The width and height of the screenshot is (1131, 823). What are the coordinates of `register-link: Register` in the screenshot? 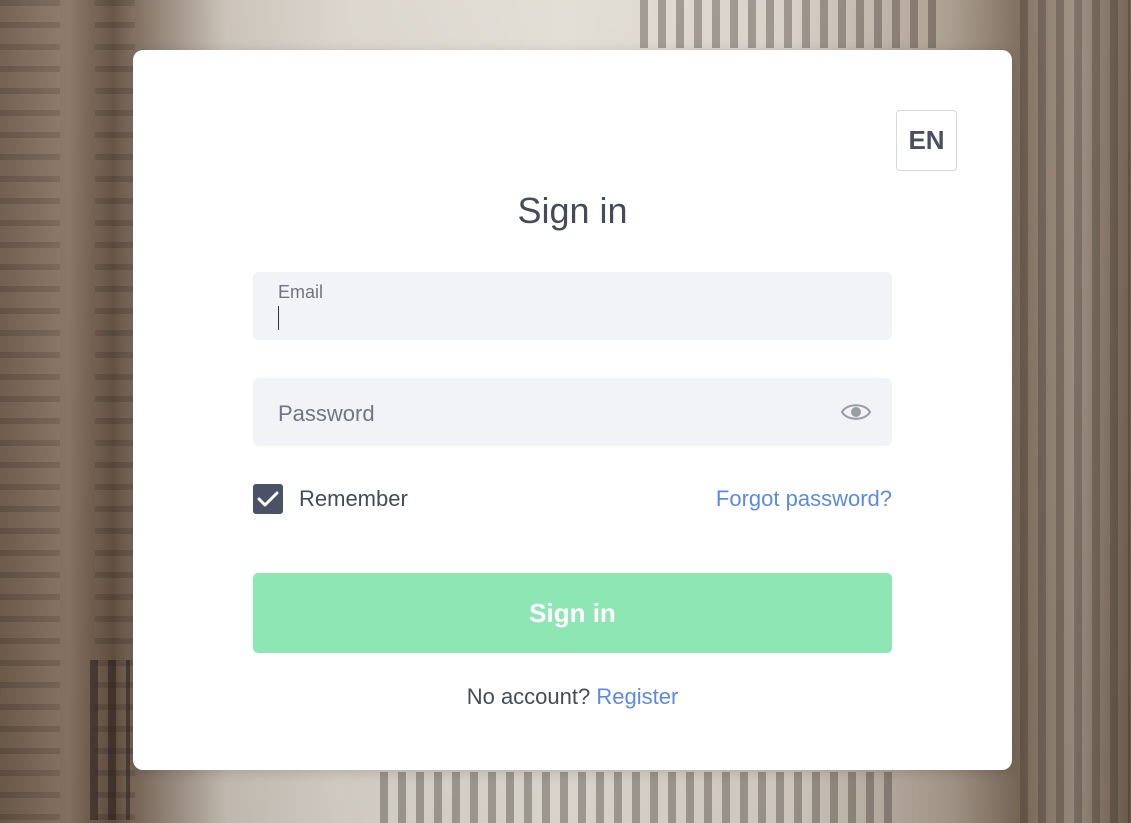 It's located at (637, 696).